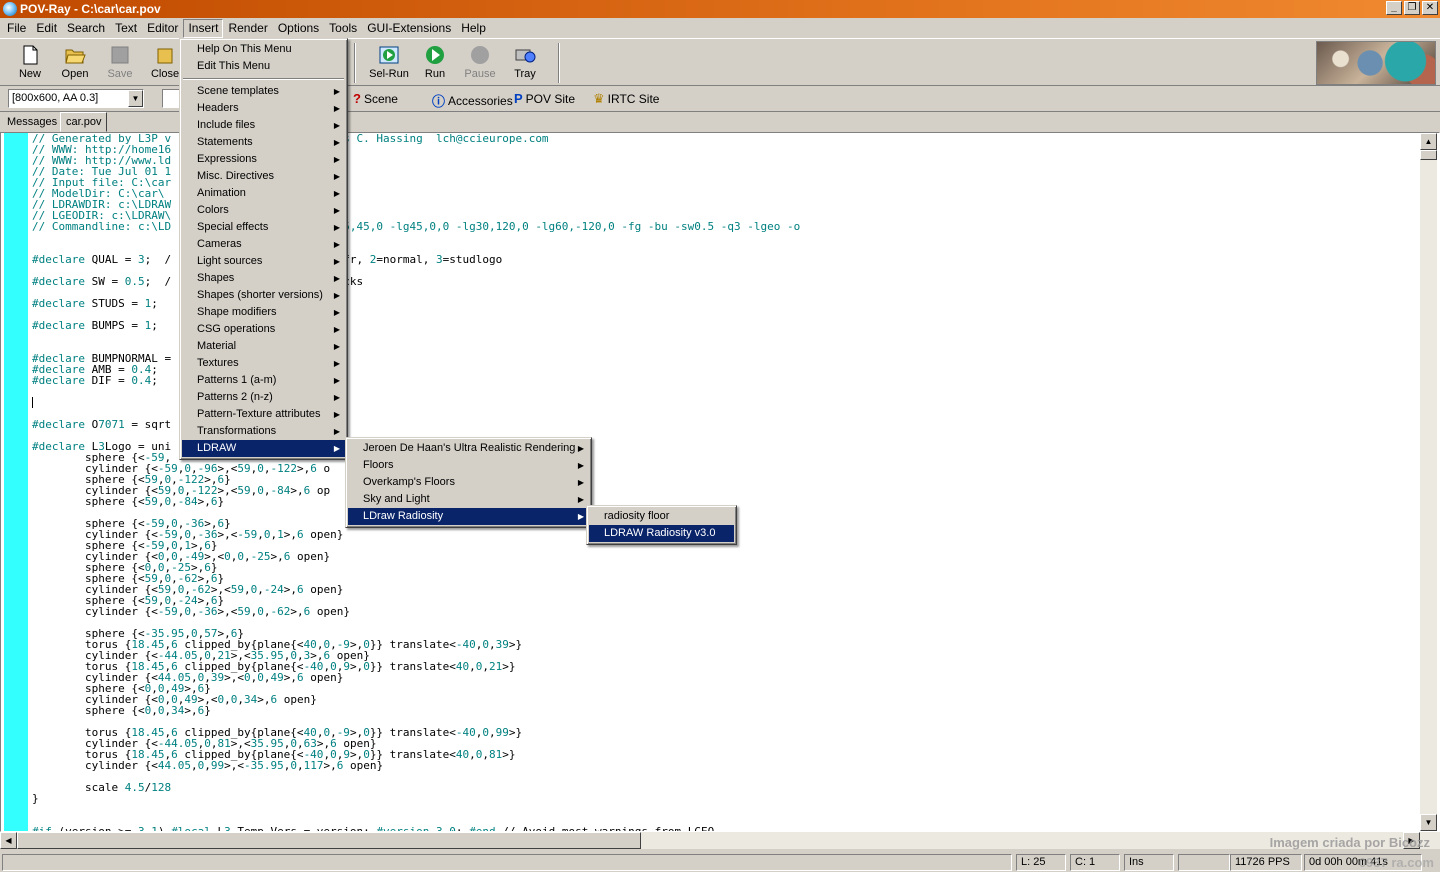 Image resolution: width=1440 pixels, height=872 pixels. Describe the element at coordinates (263, 261) in the screenshot. I see `insert-menu-item: Light sources ▶` at that location.